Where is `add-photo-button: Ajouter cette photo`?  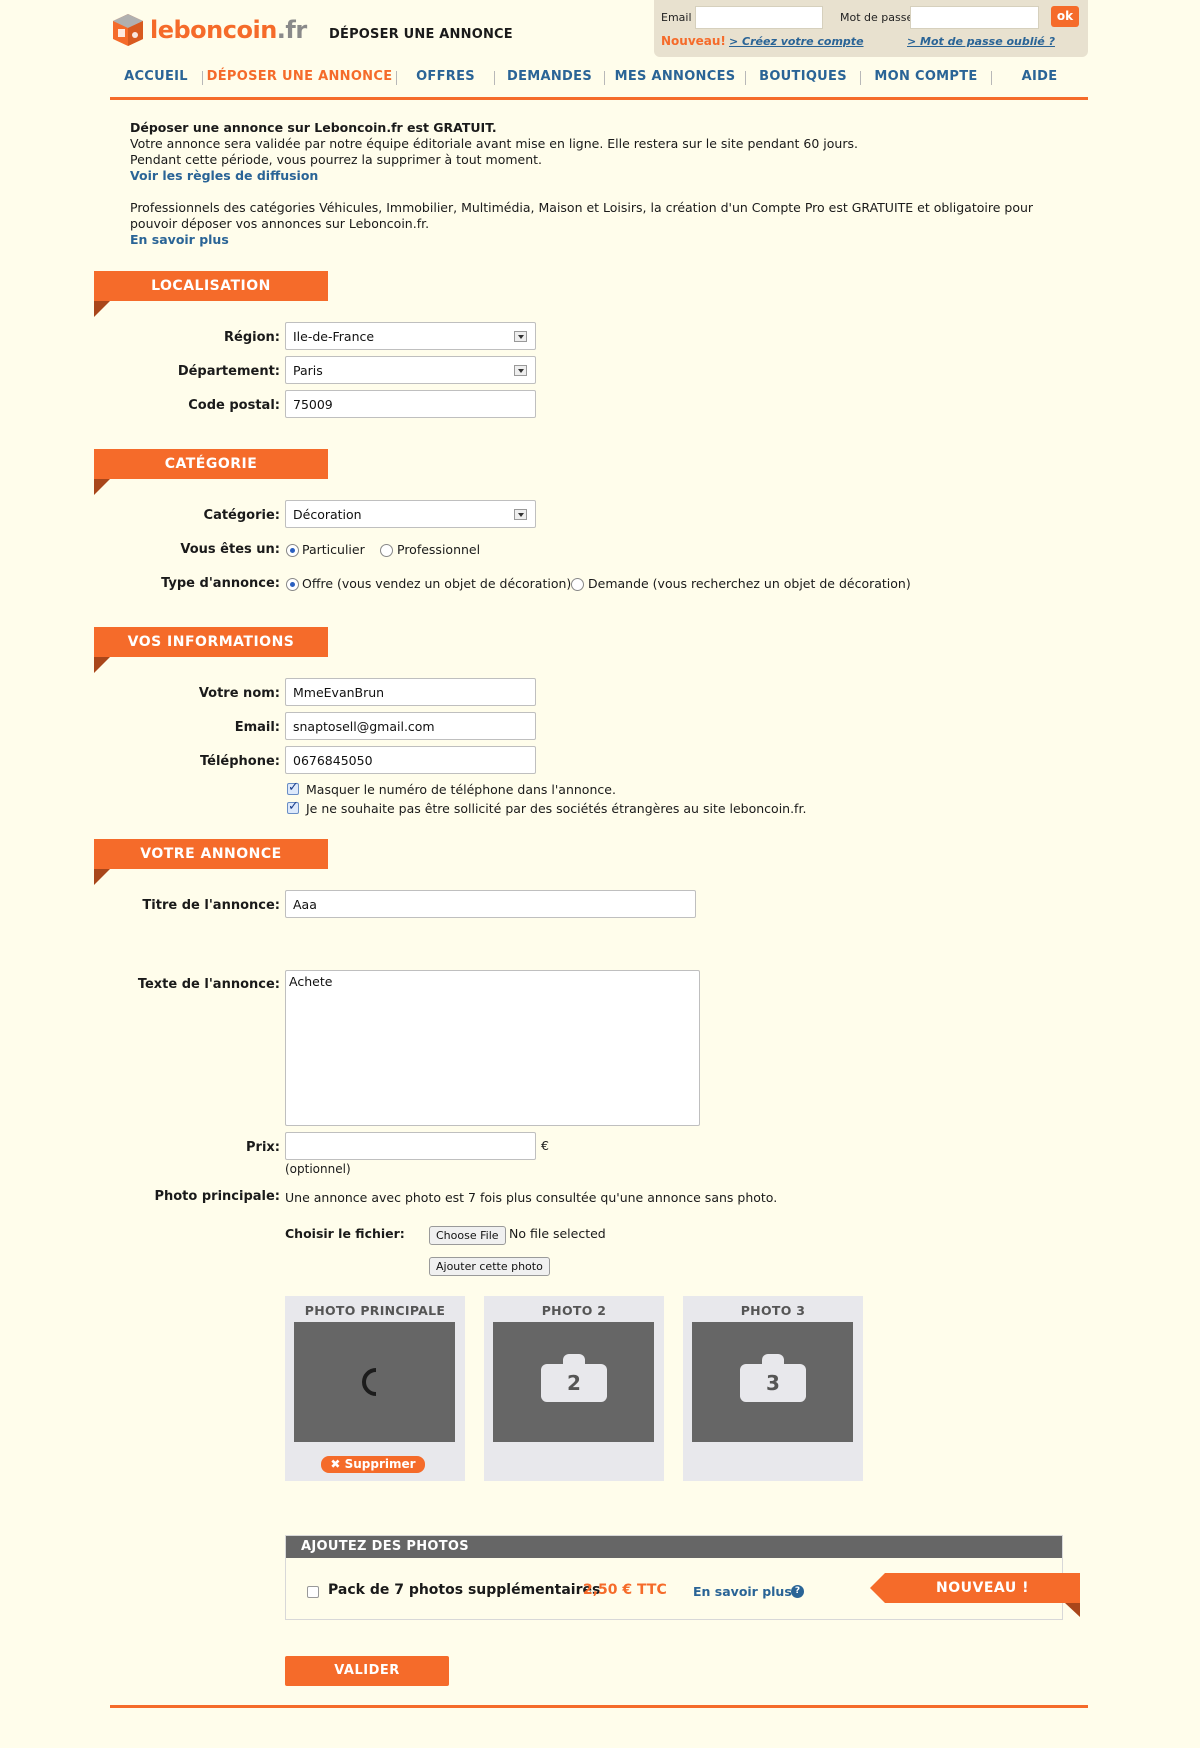
add-photo-button: Ajouter cette photo is located at coordinates (489, 1266).